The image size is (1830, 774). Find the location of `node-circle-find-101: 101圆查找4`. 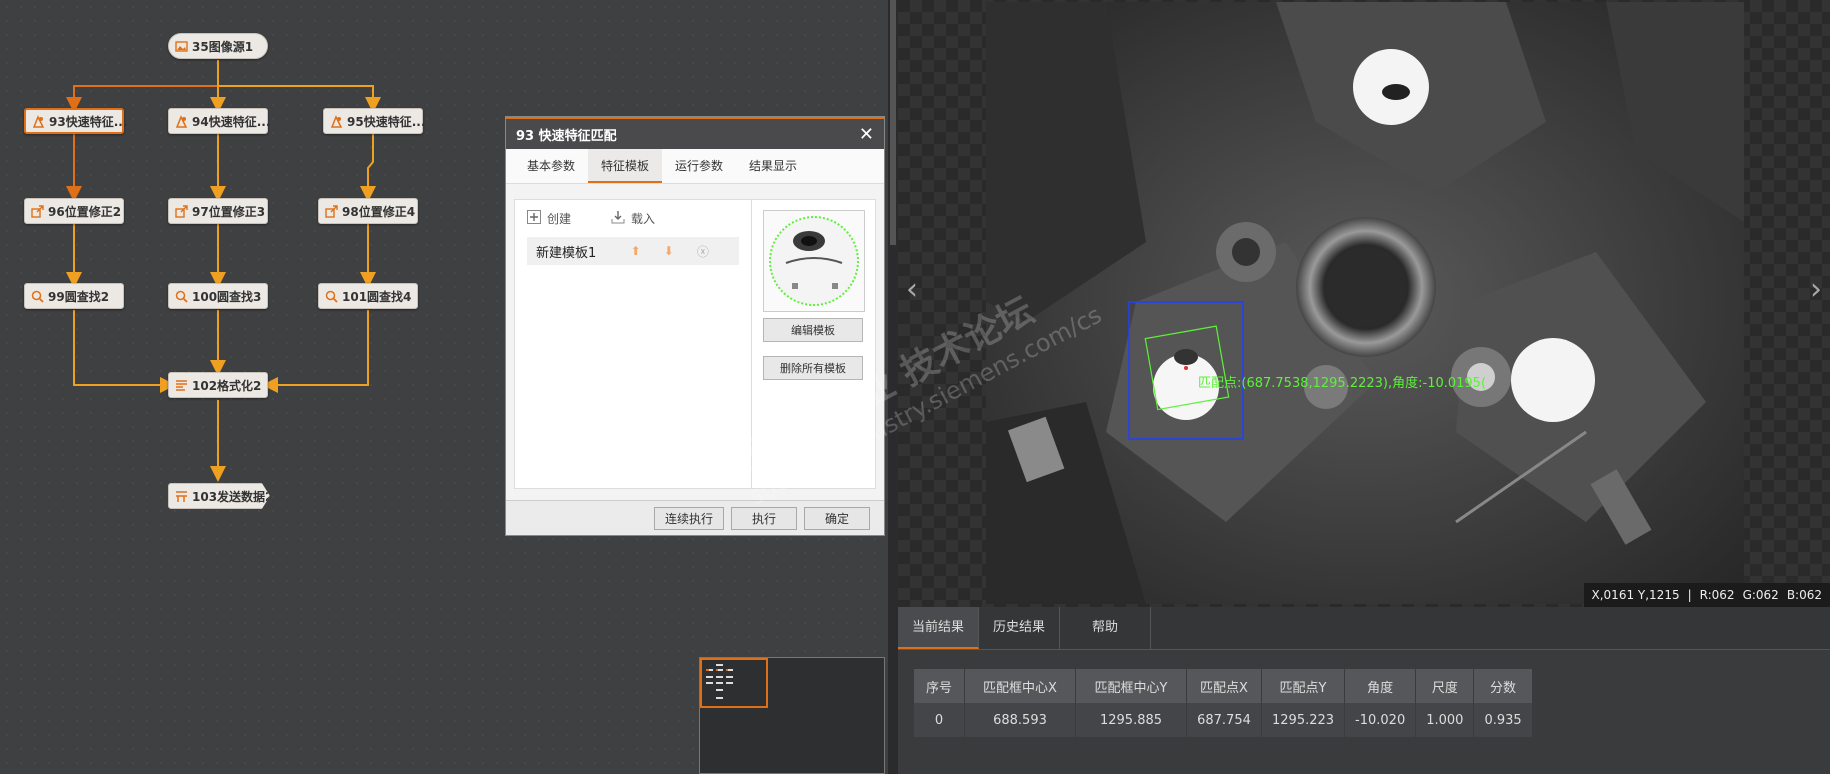

node-circle-find-101: 101圆查找4 is located at coordinates (368, 296).